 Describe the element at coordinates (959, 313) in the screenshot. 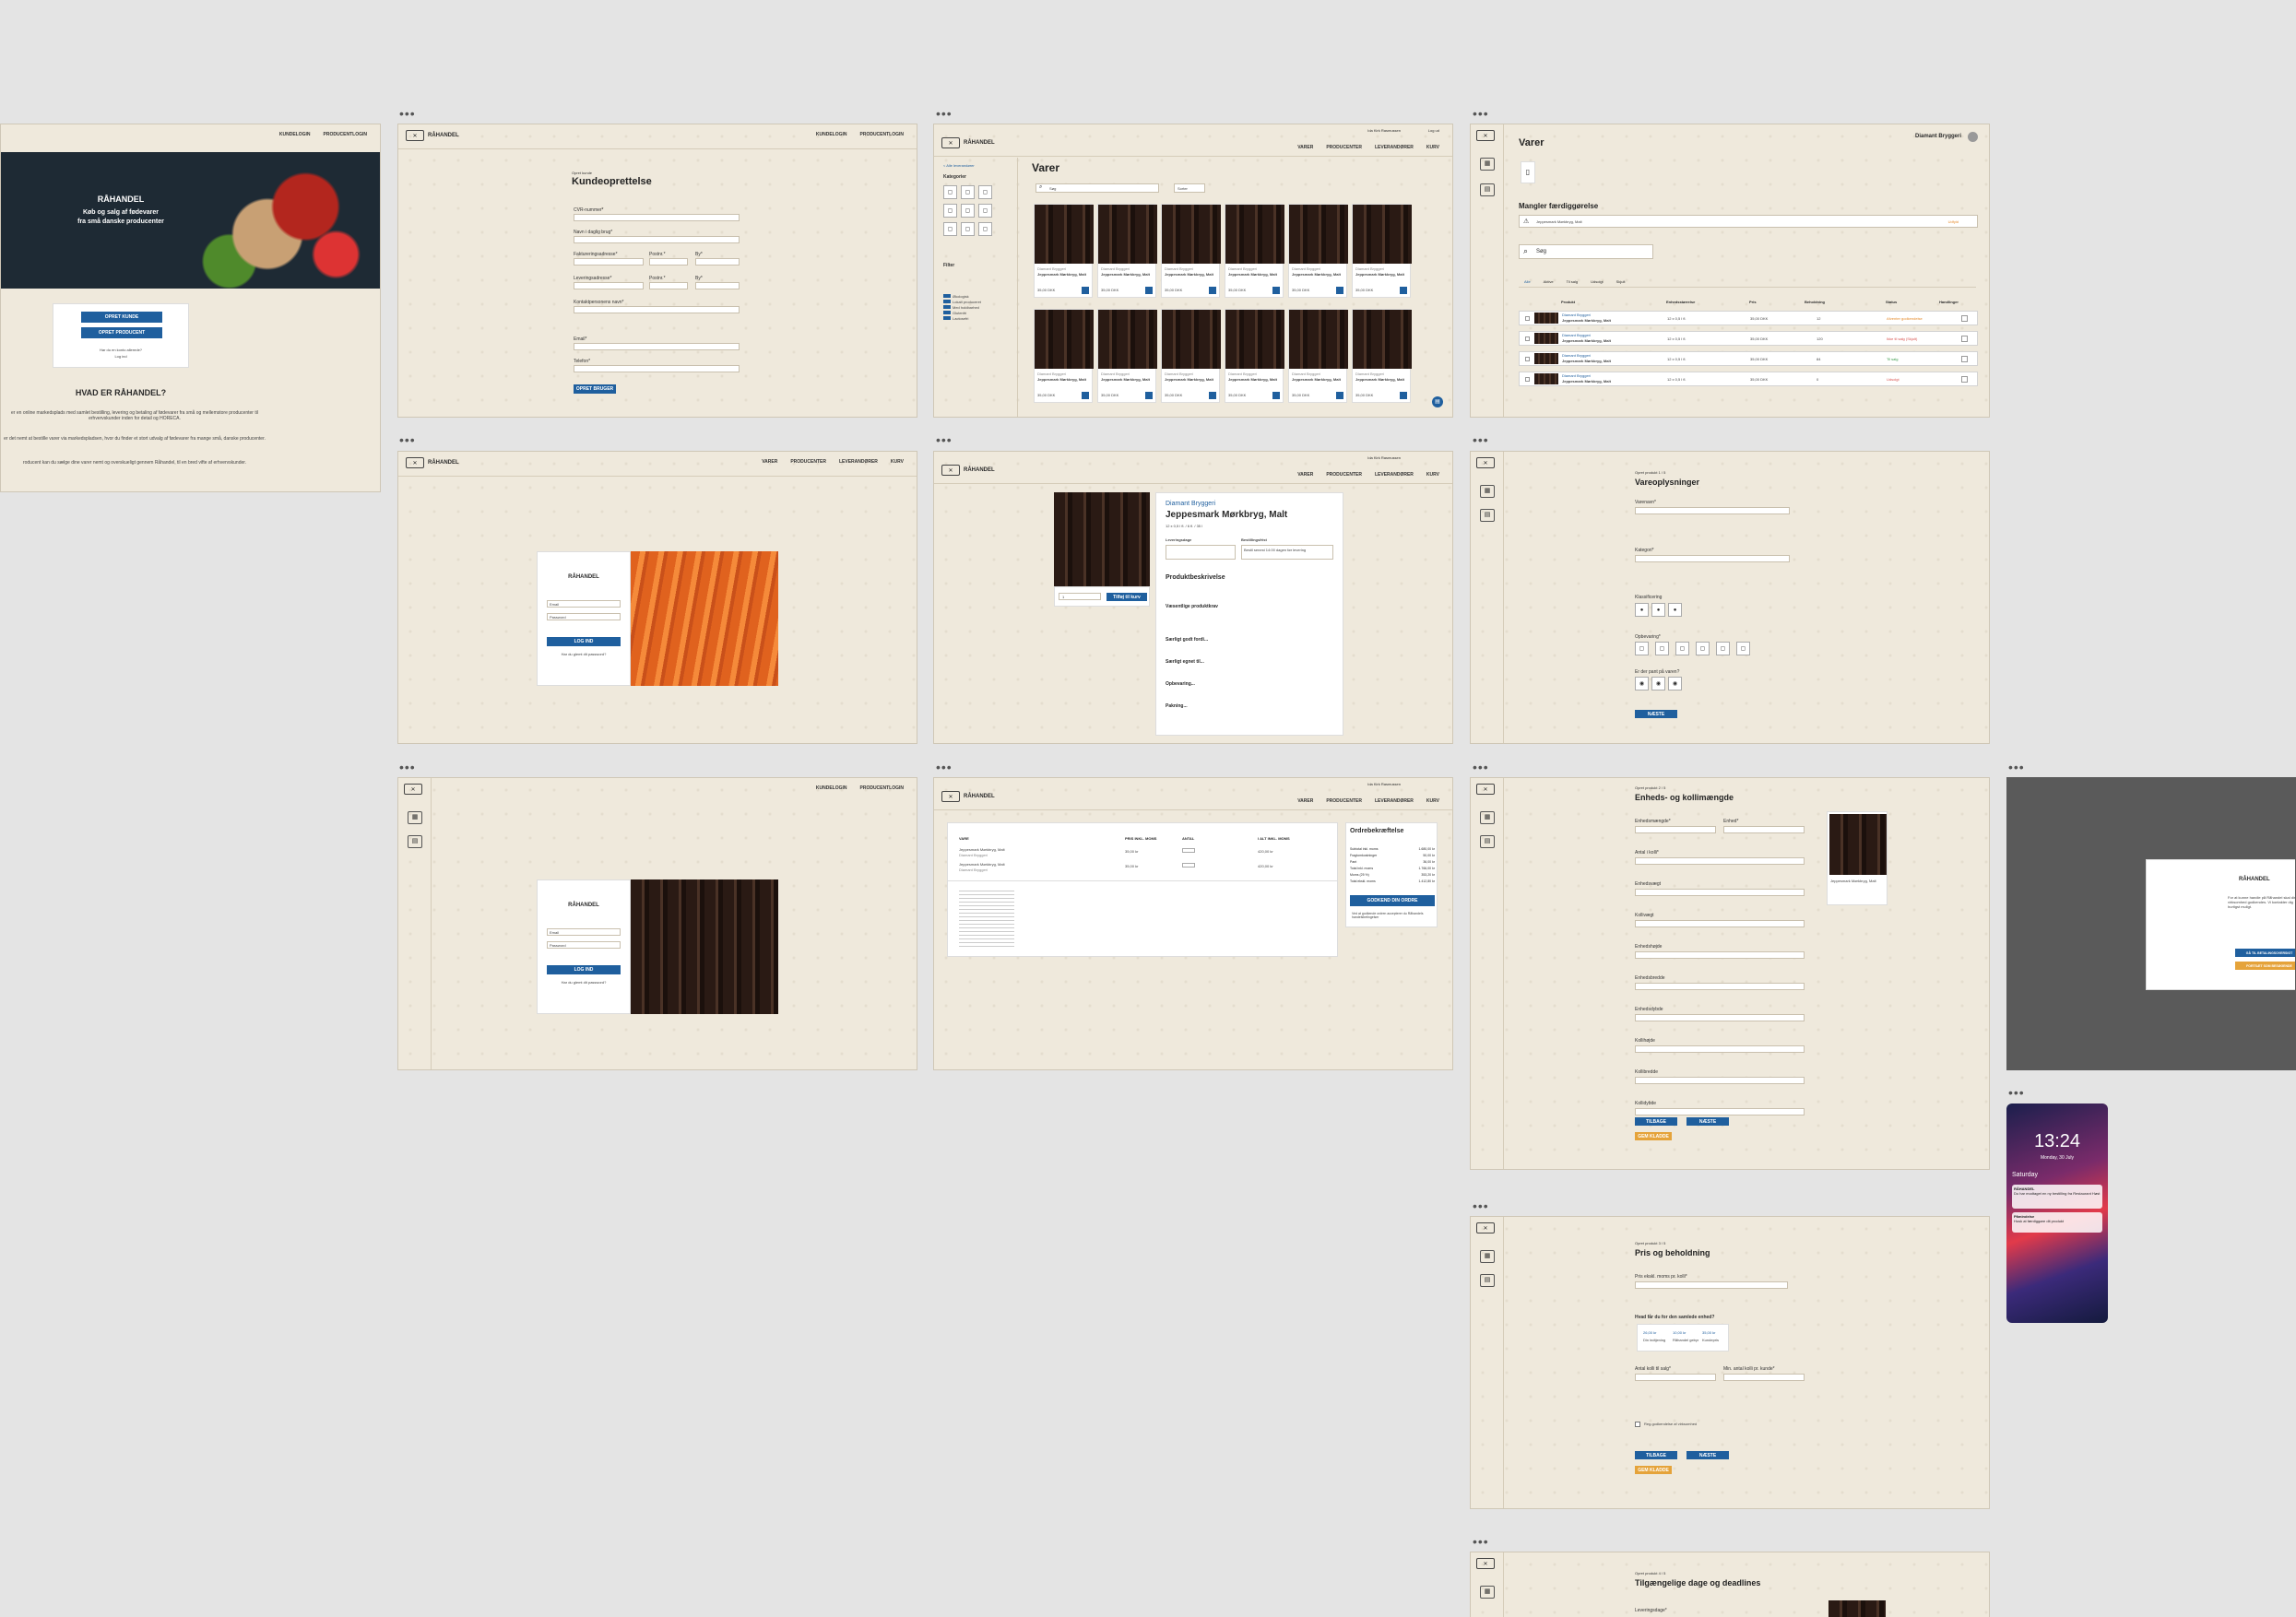

I see `filter-item: Glutenfri` at that location.